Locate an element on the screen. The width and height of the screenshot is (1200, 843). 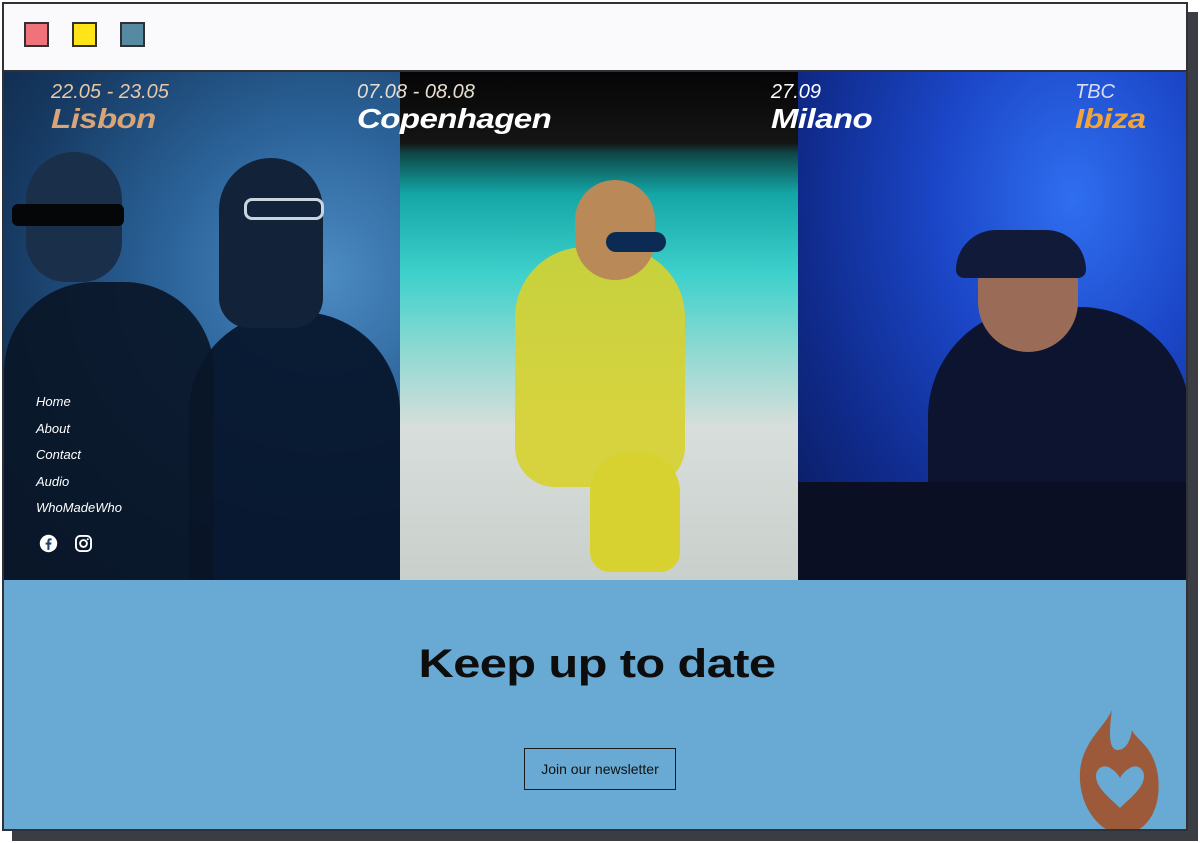
nav-home: Home is located at coordinates (79, 402).